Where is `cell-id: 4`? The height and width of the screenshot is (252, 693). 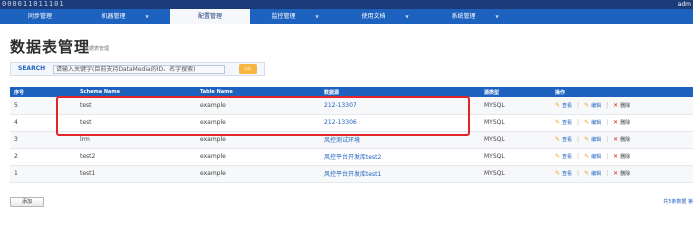 cell-id: 4 is located at coordinates (43, 123).